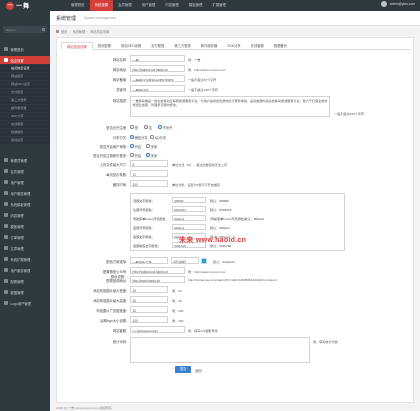 This screenshot has width=420, height=411. What do you see at coordinates (43, 29) in the screenshot?
I see `search-icon` at bounding box center [43, 29].